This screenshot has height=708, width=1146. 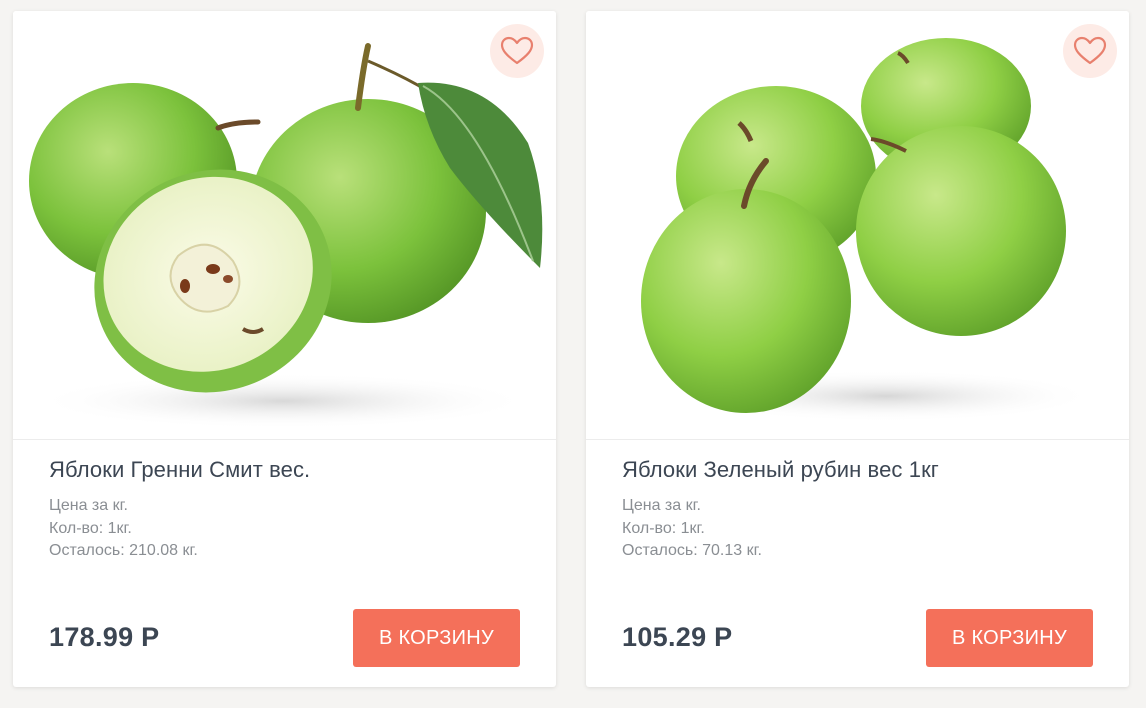 What do you see at coordinates (123, 550) in the screenshot?
I see `remaining-stock: Осталось: 210.08 кг.` at bounding box center [123, 550].